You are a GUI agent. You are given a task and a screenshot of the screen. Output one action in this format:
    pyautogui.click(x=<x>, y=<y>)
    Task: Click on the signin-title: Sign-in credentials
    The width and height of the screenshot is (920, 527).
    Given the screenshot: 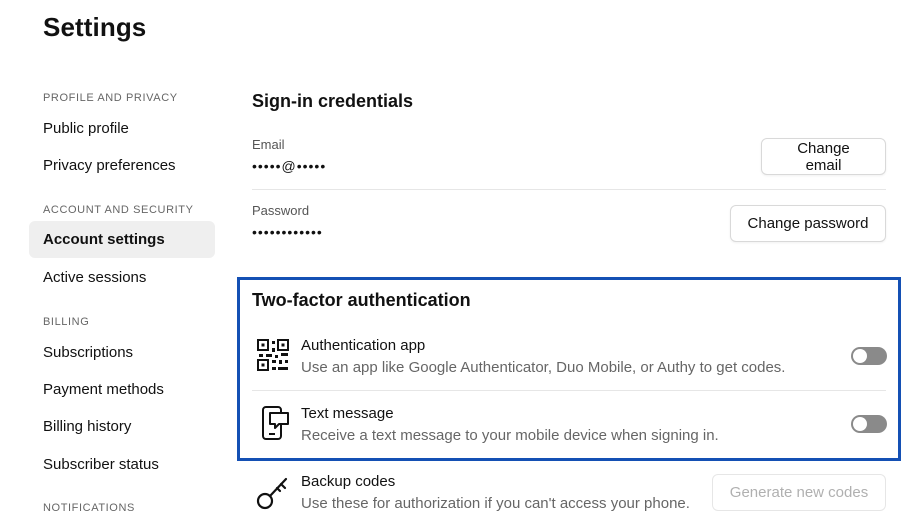 What is the action you would take?
    pyautogui.click(x=333, y=101)
    